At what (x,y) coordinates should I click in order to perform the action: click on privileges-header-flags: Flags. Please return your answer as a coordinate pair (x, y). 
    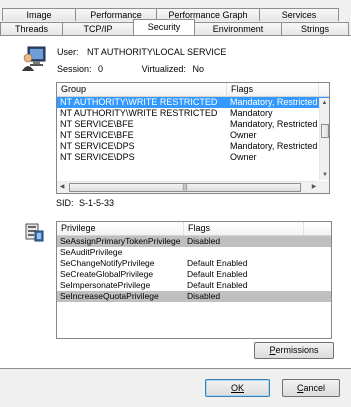
    Looking at the image, I should click on (244, 228).